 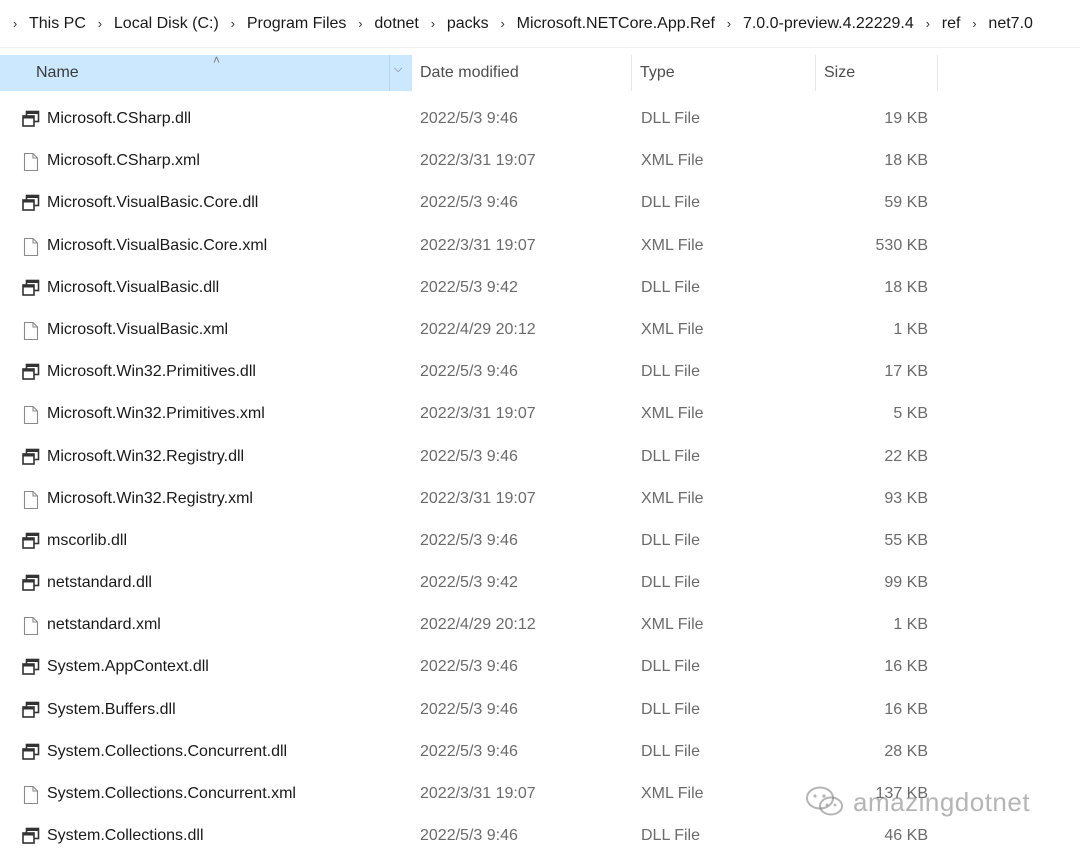 What do you see at coordinates (297, 24) in the screenshot?
I see `breadcrumb-item: Program Files` at bounding box center [297, 24].